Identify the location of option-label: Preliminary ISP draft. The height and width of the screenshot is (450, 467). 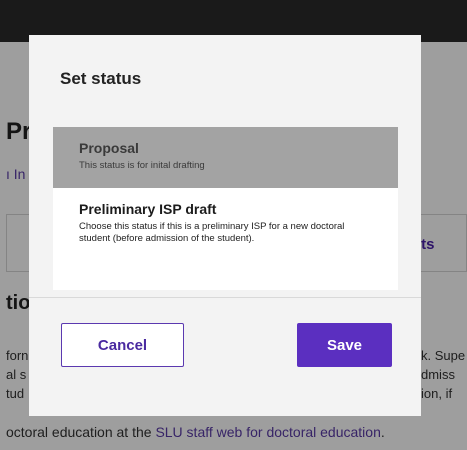
(148, 209).